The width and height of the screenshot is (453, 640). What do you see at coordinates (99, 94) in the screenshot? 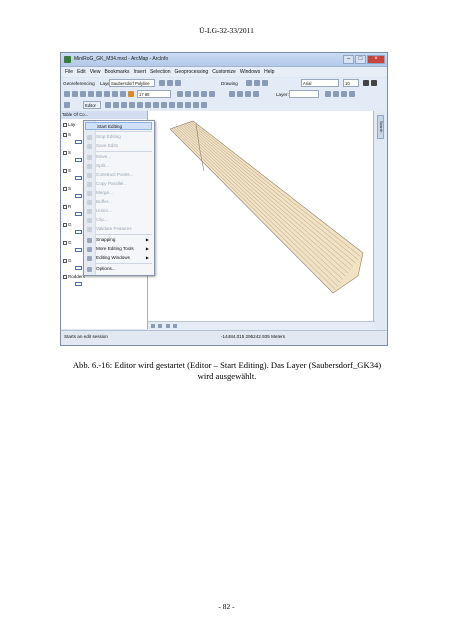
I see `cut-icon` at bounding box center [99, 94].